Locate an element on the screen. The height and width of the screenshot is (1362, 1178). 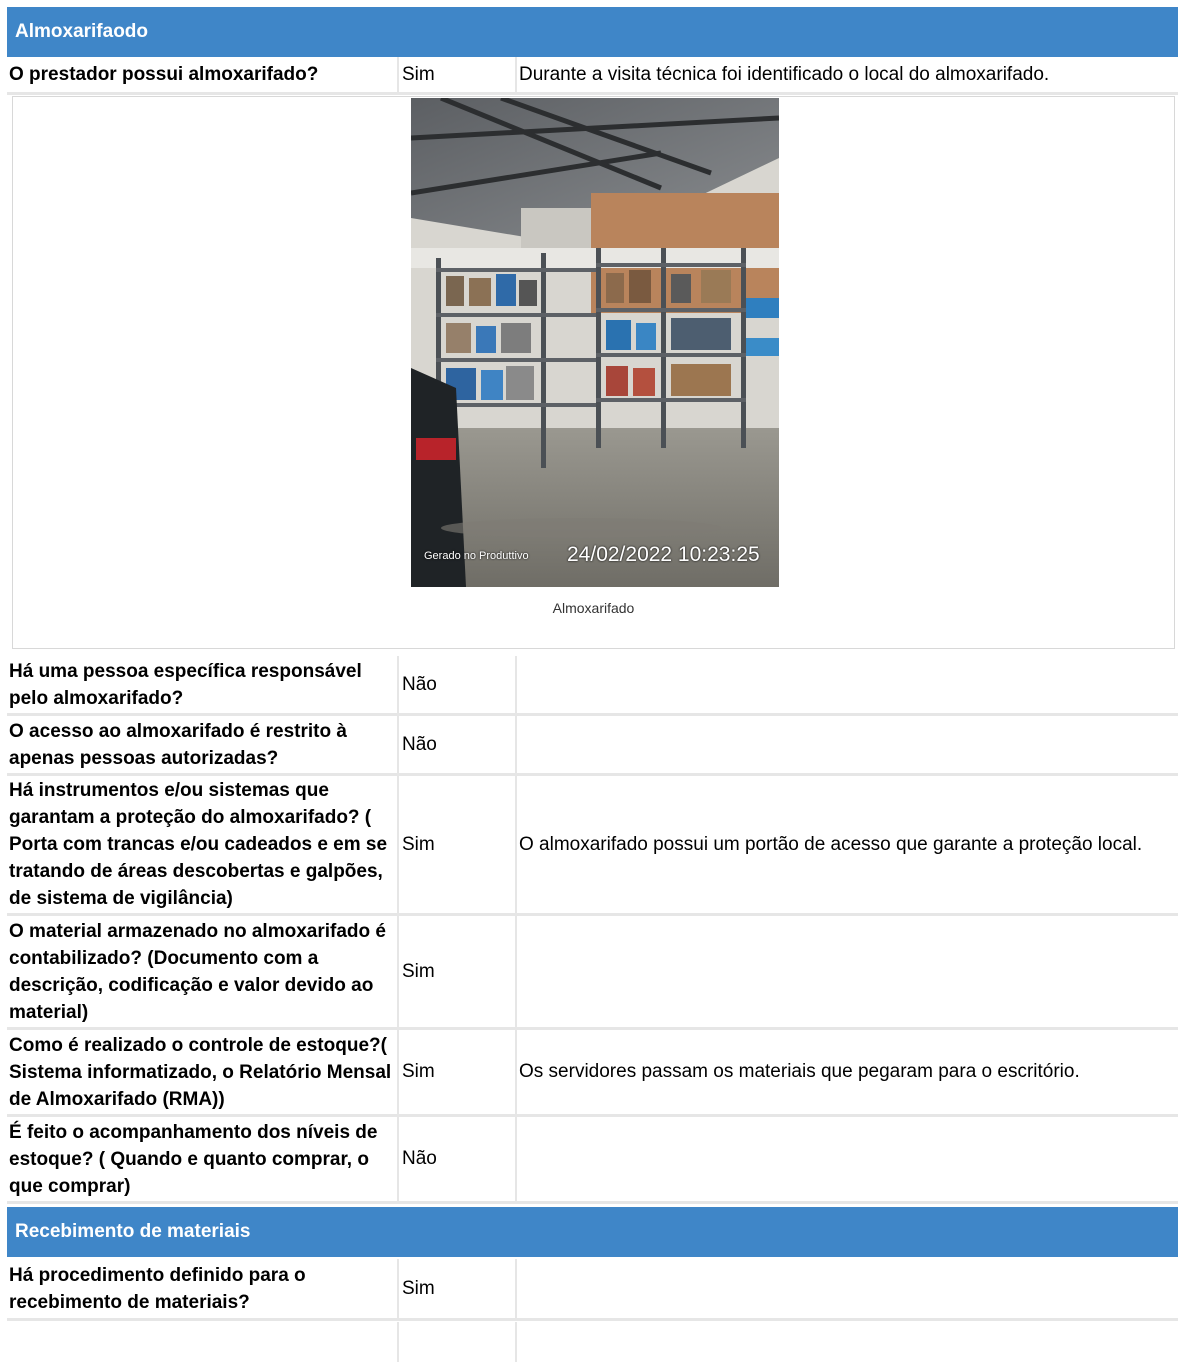
warehouse-photo: Gerado no Produttivo 24/02/2022 10:23:25 is located at coordinates (595, 342).